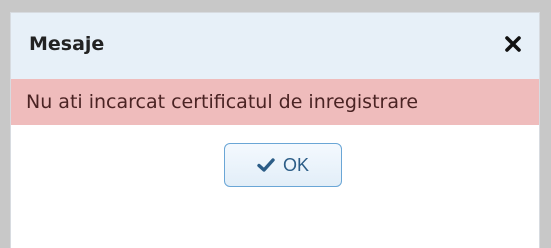  I want to click on ok-button-label: OK, so click(295, 164).